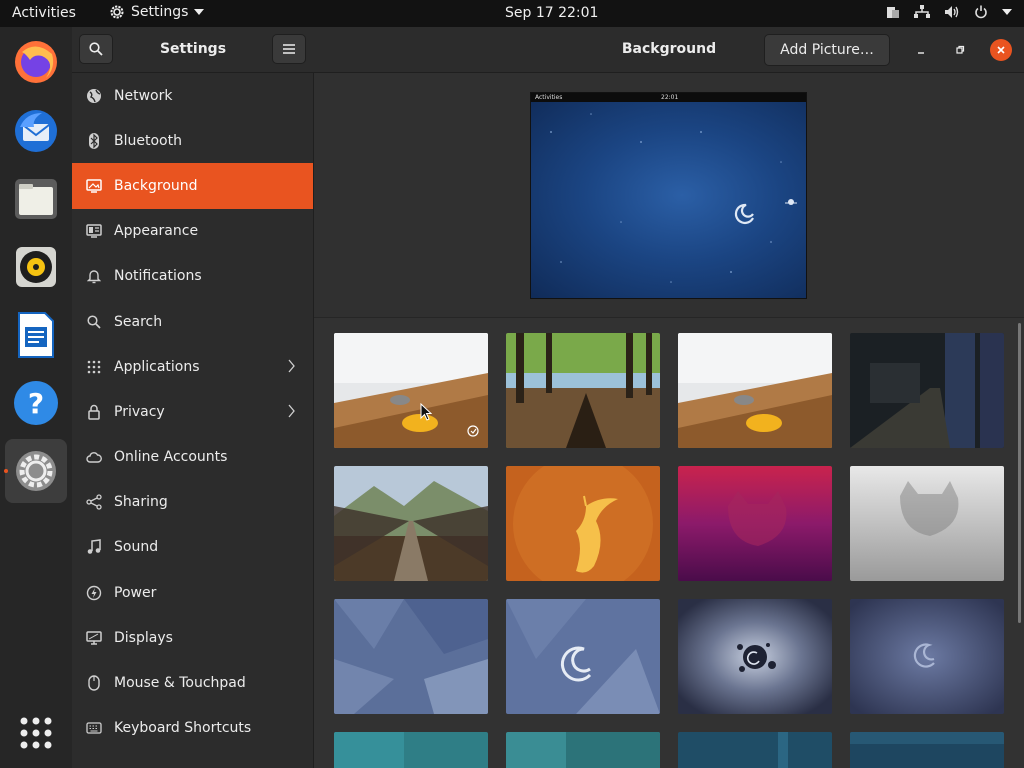  I want to click on sidebar-item-label: Online Accounts, so click(171, 457).